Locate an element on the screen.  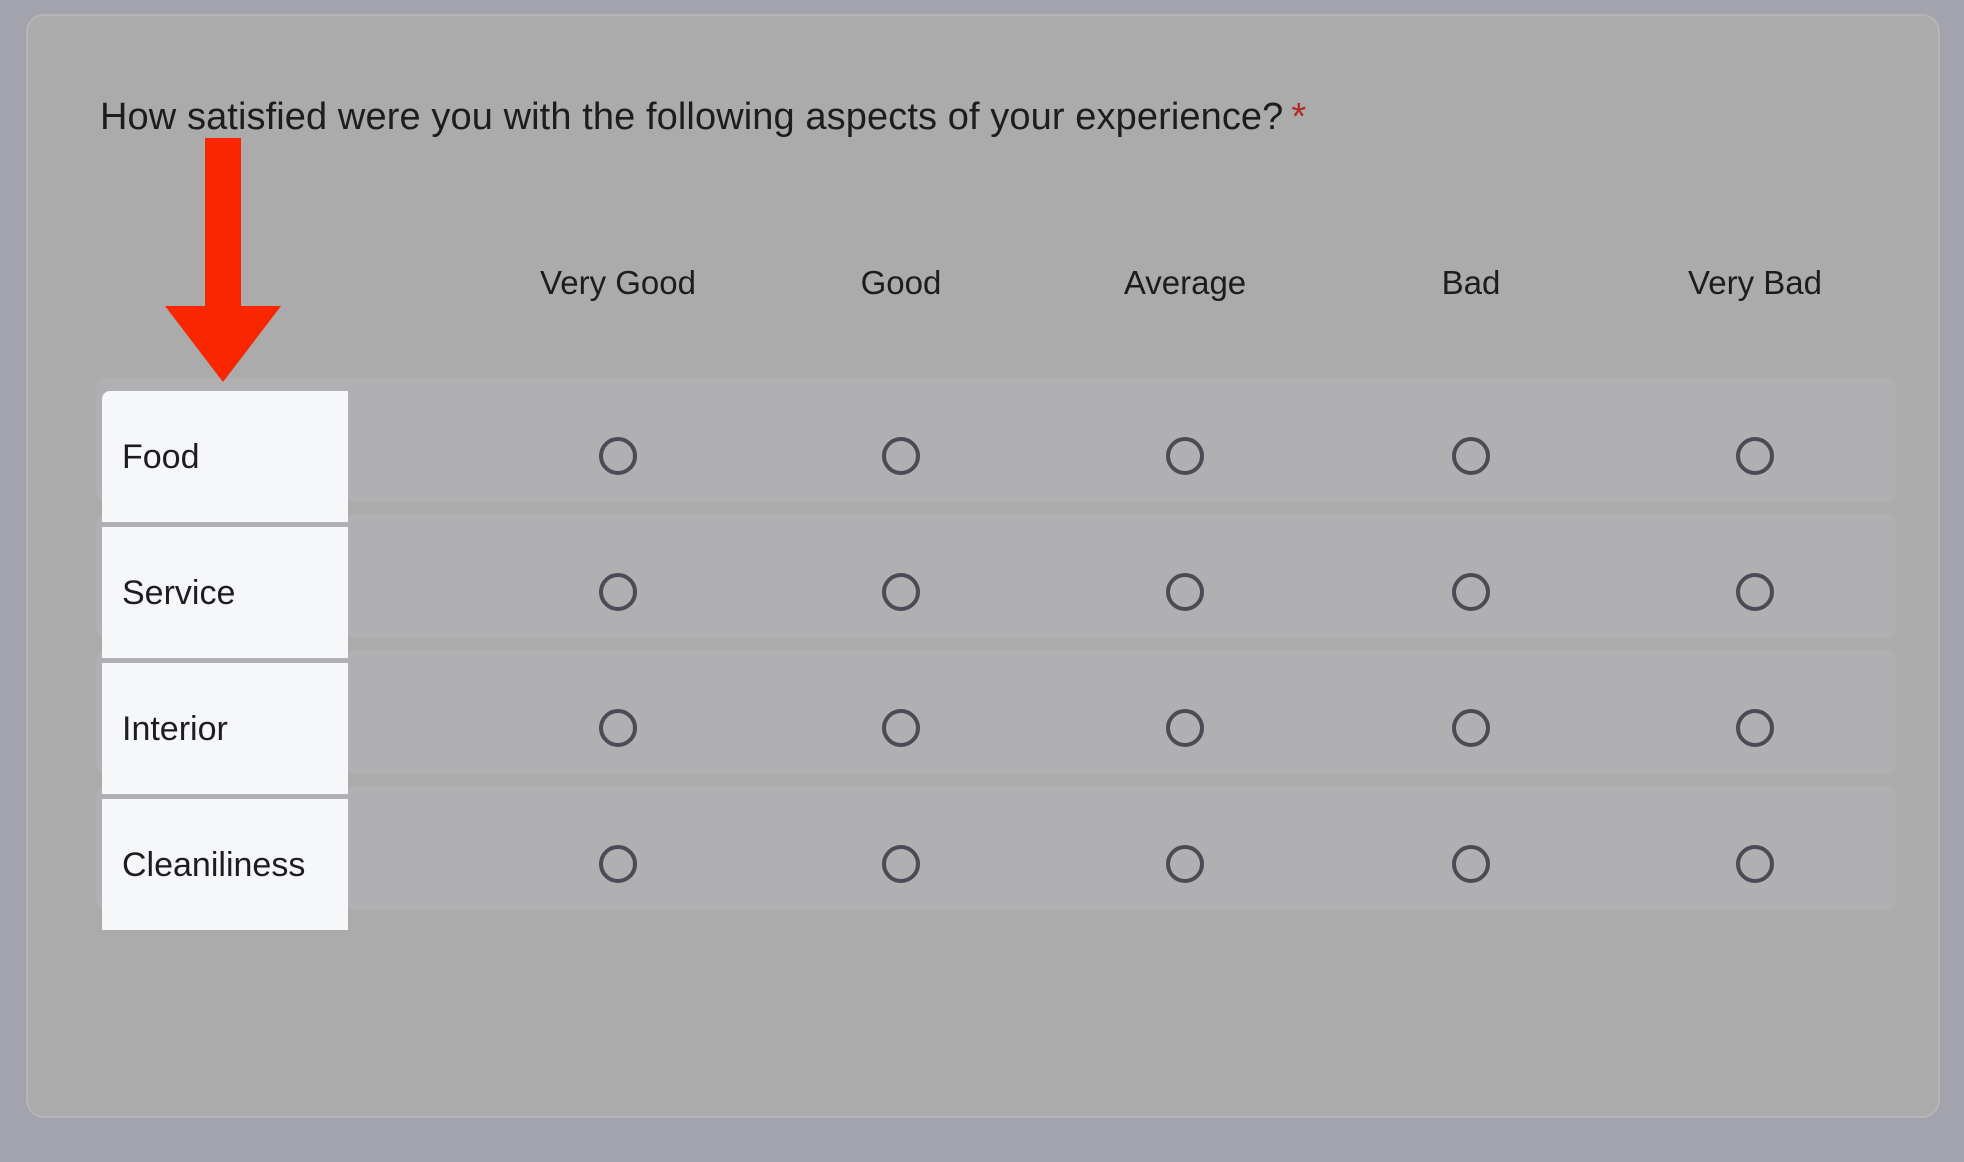
row-label-cell: Interior is located at coordinates (225, 728).